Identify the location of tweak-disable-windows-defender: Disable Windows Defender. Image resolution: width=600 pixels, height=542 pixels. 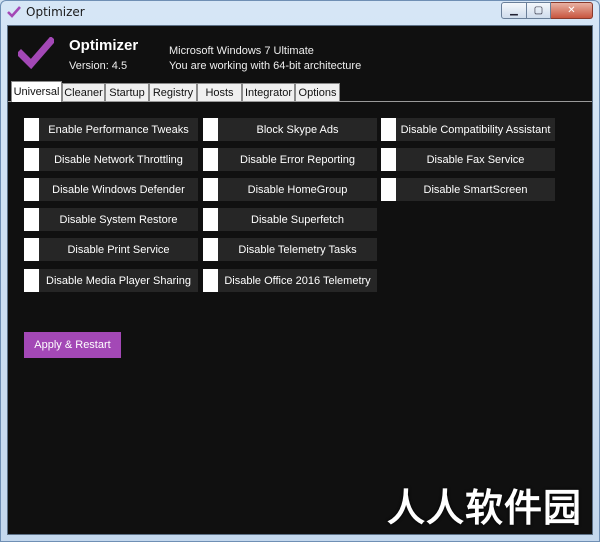
(111, 189).